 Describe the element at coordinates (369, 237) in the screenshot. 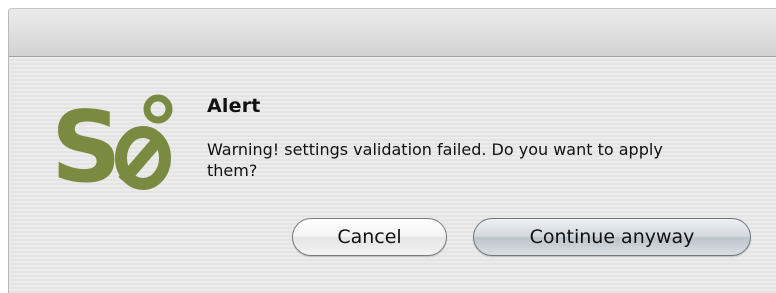

I see `cancel-button: Cancel` at that location.